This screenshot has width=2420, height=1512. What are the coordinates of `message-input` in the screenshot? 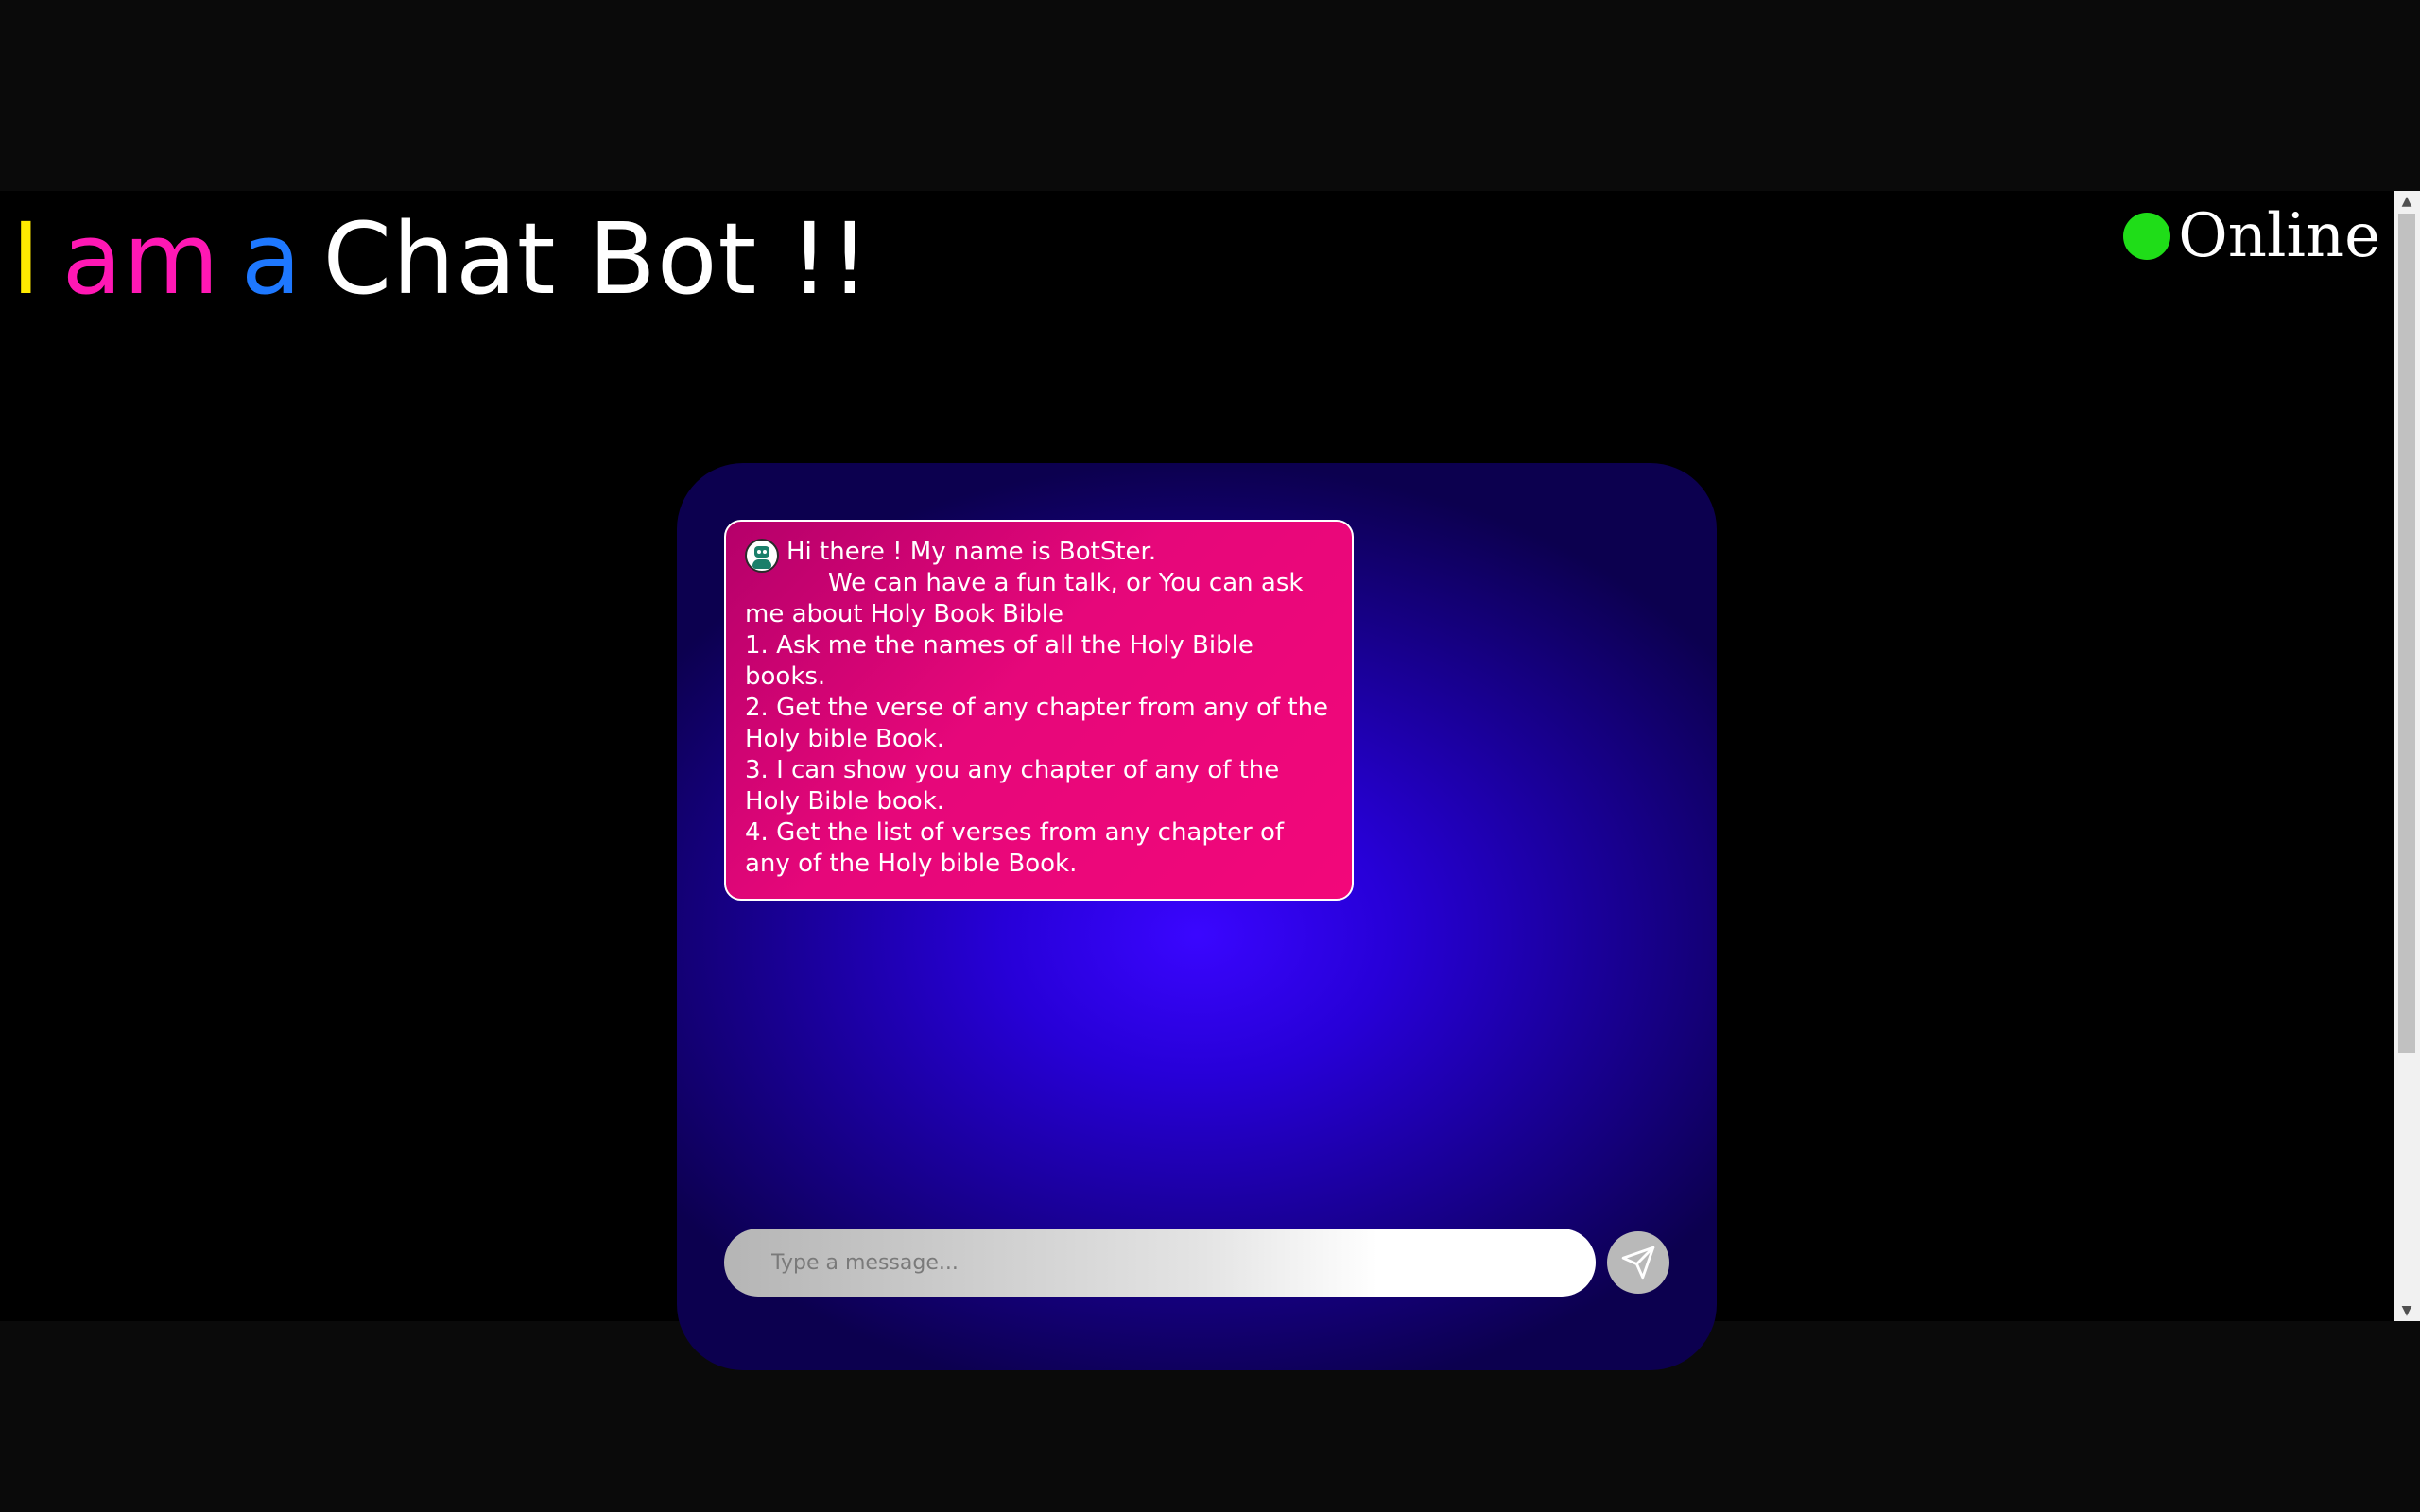 It's located at (1160, 1262).